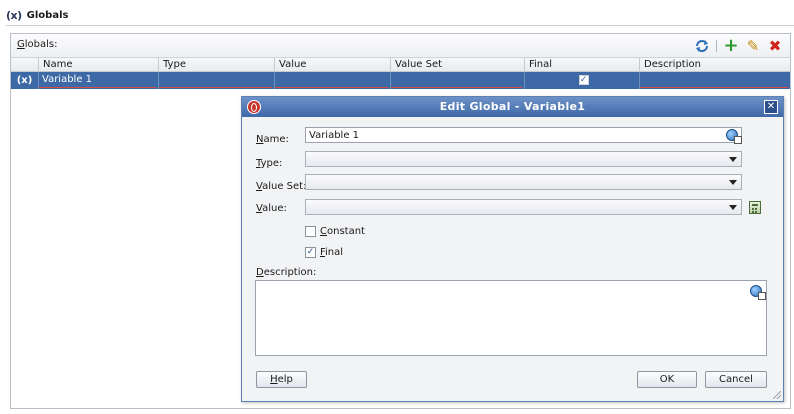 The image size is (794, 414). I want to click on cell-final: ✓, so click(582, 80).